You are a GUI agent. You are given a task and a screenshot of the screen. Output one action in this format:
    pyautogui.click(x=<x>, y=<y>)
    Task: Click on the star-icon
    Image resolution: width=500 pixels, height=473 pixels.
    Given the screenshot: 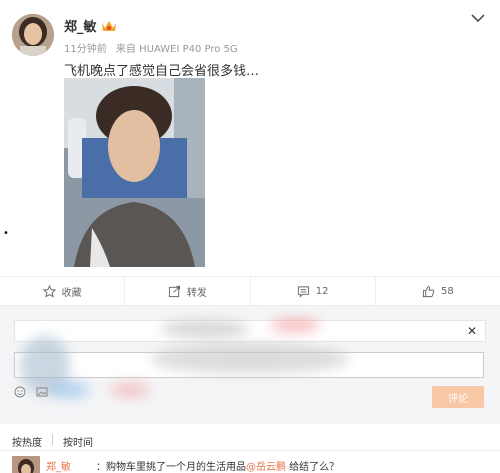 What is the action you would take?
    pyautogui.click(x=49, y=291)
    